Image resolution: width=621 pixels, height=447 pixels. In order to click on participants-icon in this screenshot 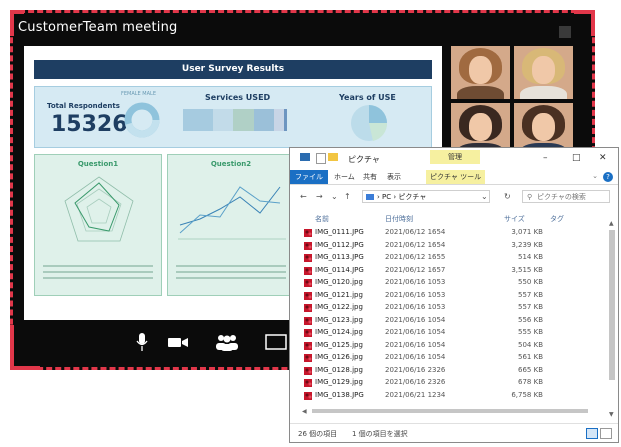, I will do `click(227, 342)`.